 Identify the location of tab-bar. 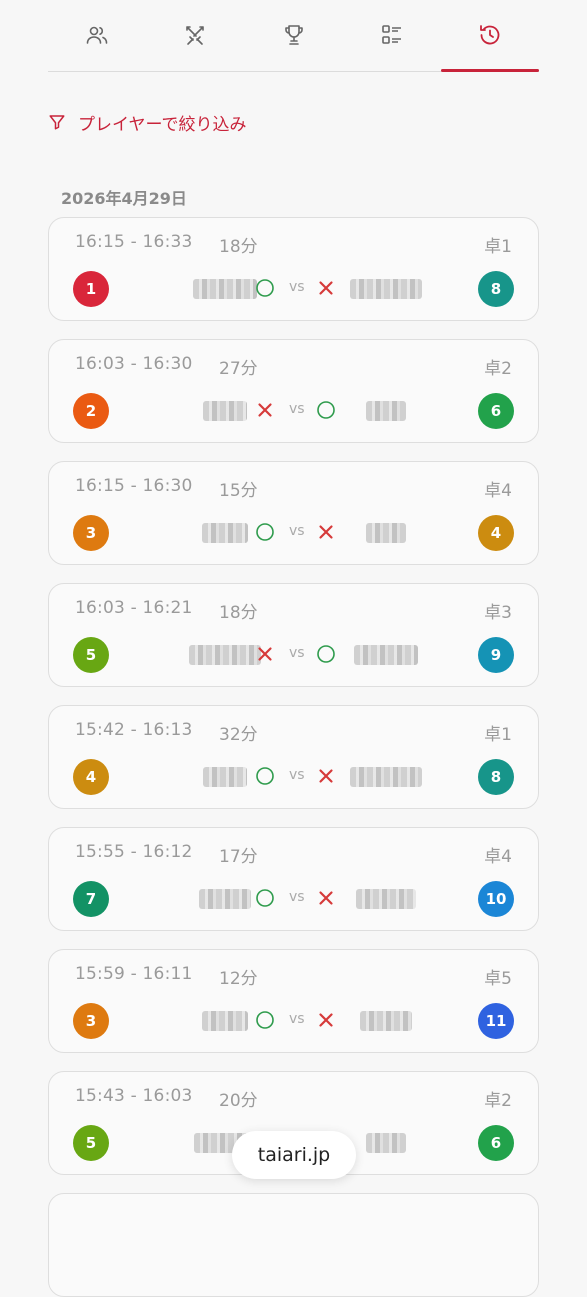
(294, 36).